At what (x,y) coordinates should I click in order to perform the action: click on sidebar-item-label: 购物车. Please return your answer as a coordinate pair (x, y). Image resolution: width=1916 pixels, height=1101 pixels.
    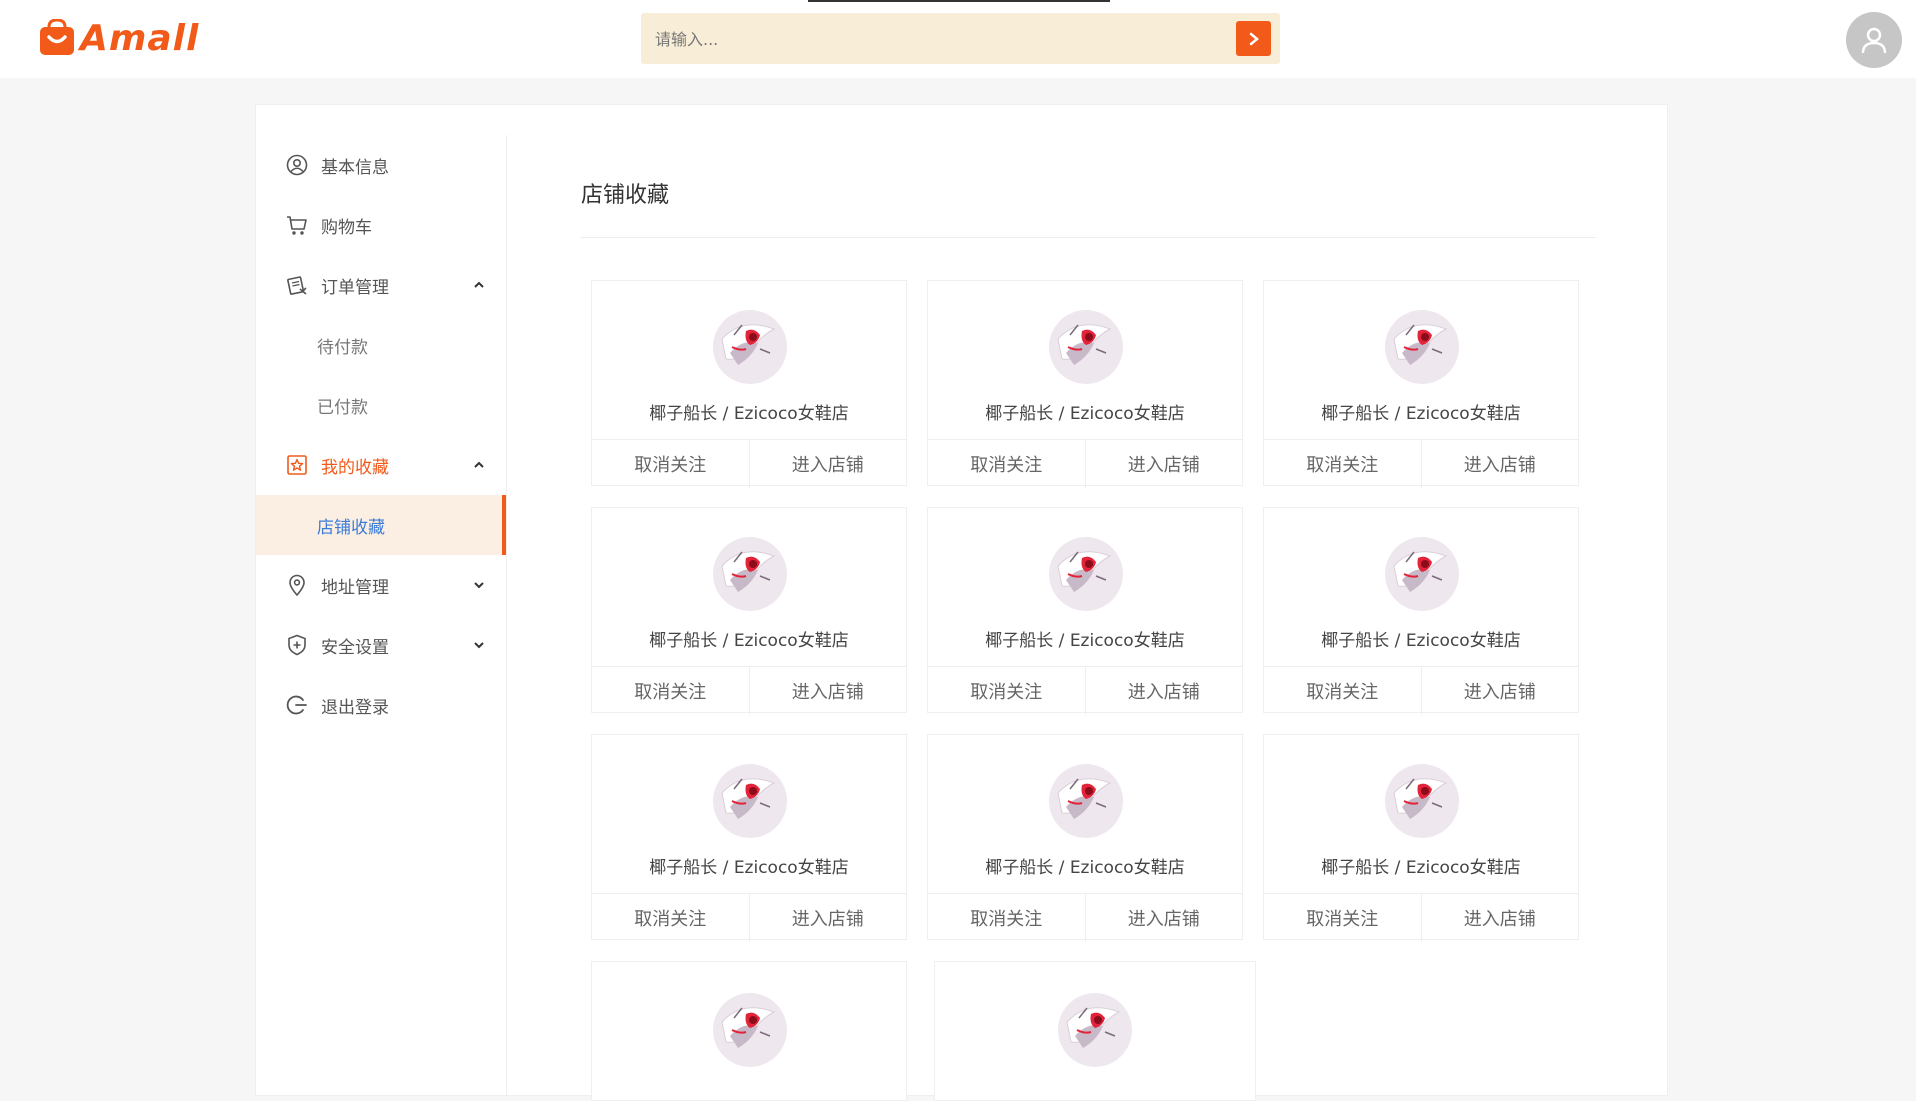
    Looking at the image, I should click on (346, 227).